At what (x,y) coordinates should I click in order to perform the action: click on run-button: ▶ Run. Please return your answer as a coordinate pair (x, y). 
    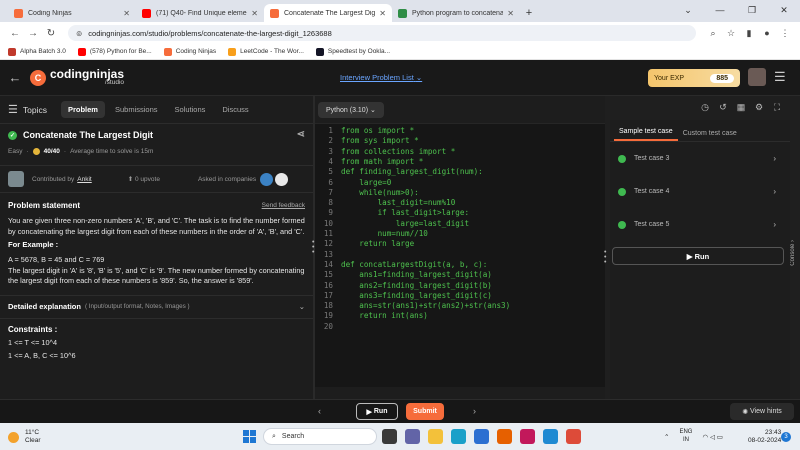
    Looking at the image, I should click on (377, 411).